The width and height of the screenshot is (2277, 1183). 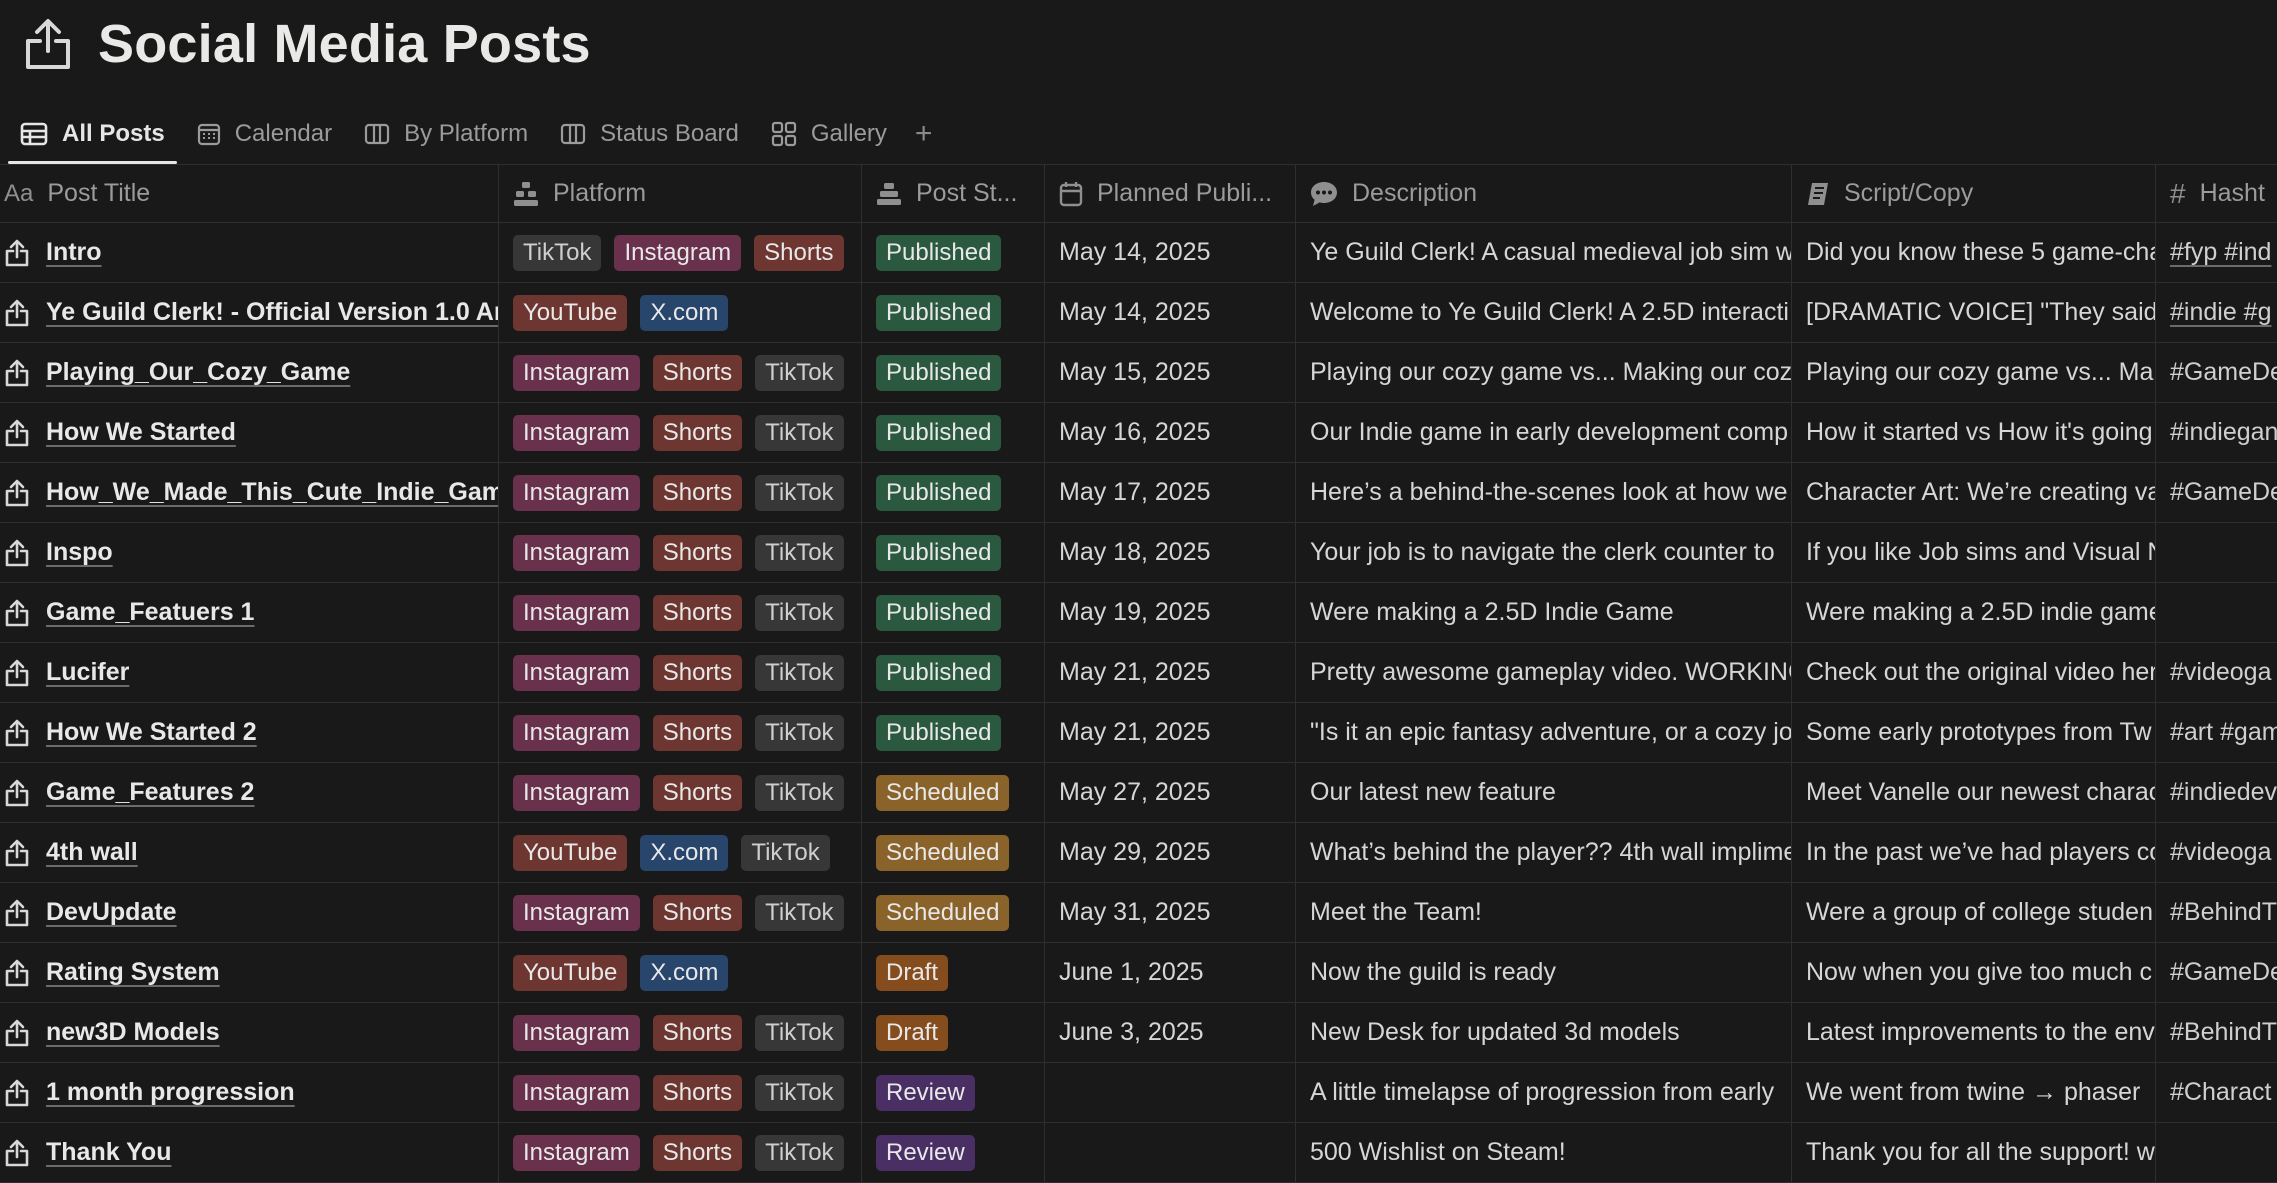 I want to click on status-cell: Draft, so click(x=953, y=1032).